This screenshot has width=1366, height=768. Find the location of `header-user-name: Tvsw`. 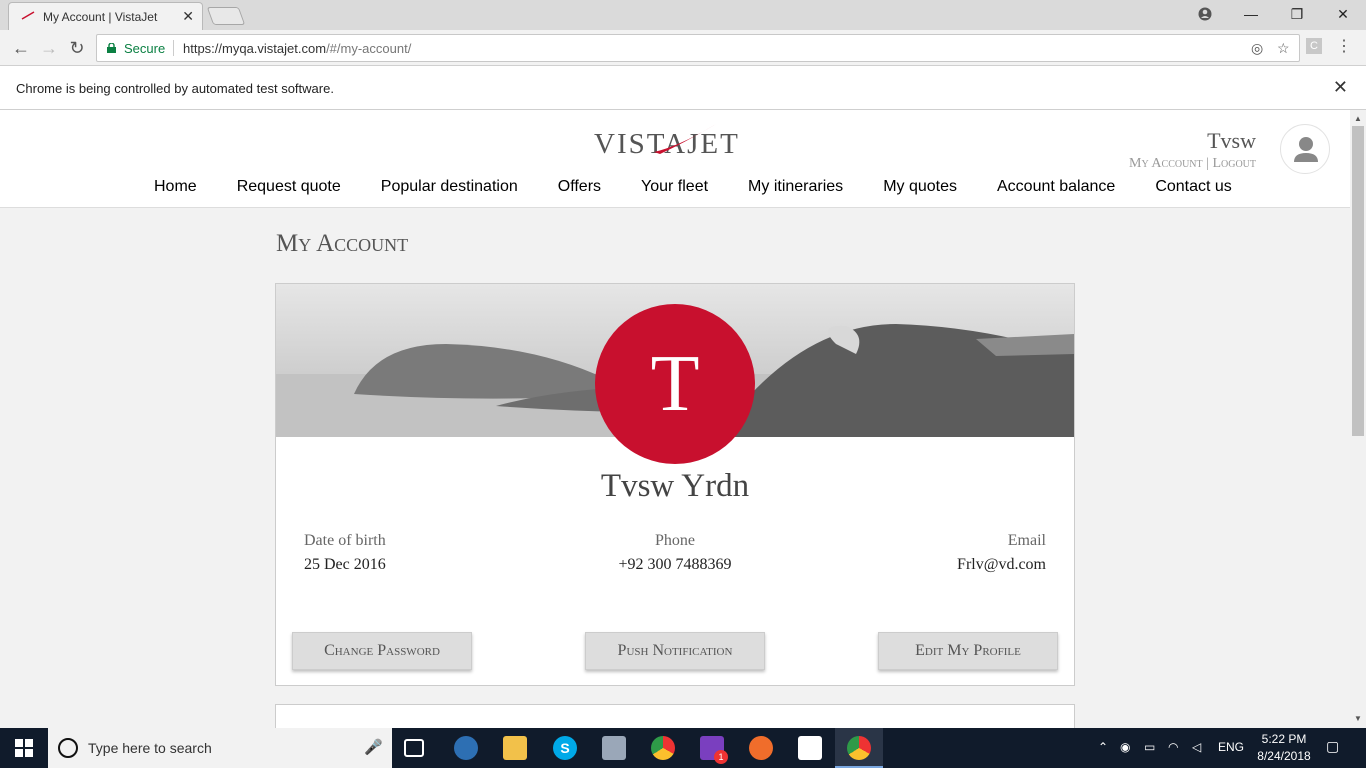

header-user-name: Tvsw is located at coordinates (1231, 140).